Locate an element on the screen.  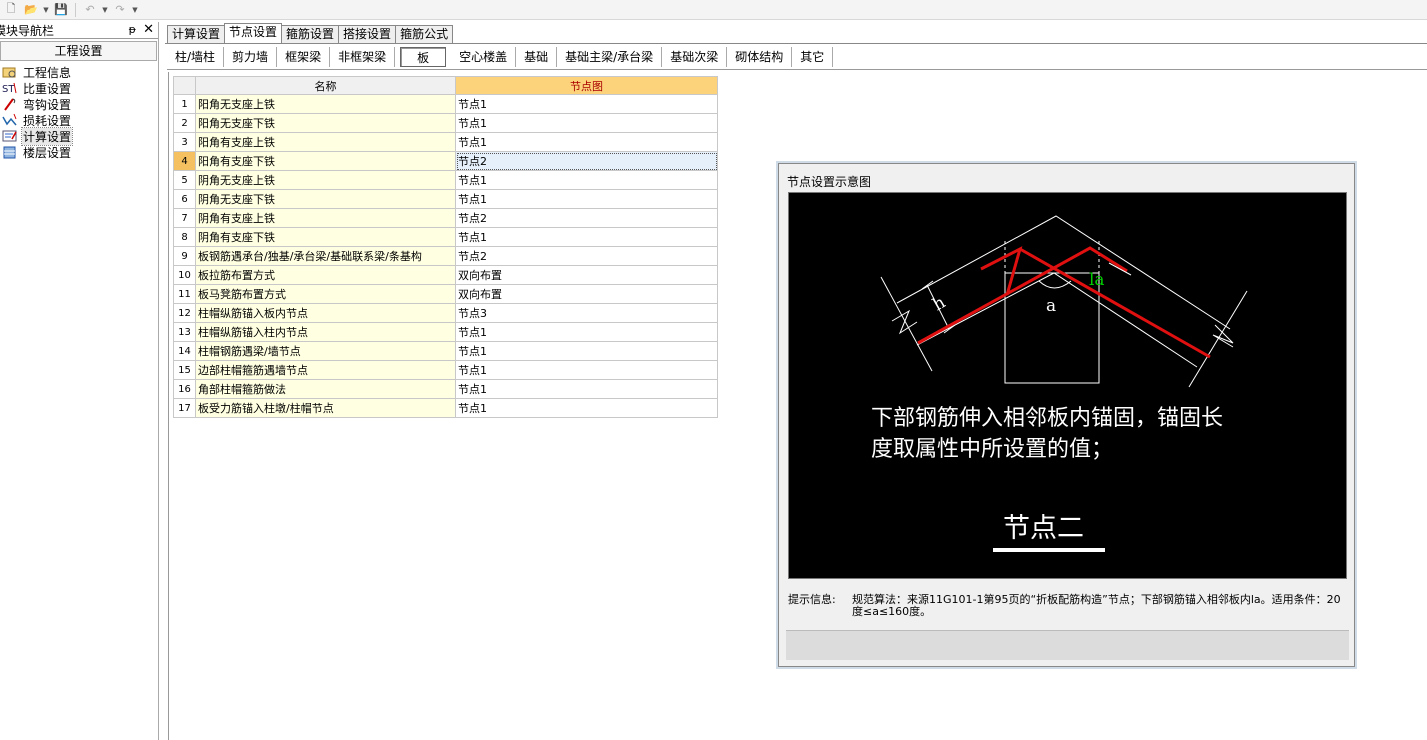
table-row: 7 阴角有支座上铁 节点2 is located at coordinates (445, 218).